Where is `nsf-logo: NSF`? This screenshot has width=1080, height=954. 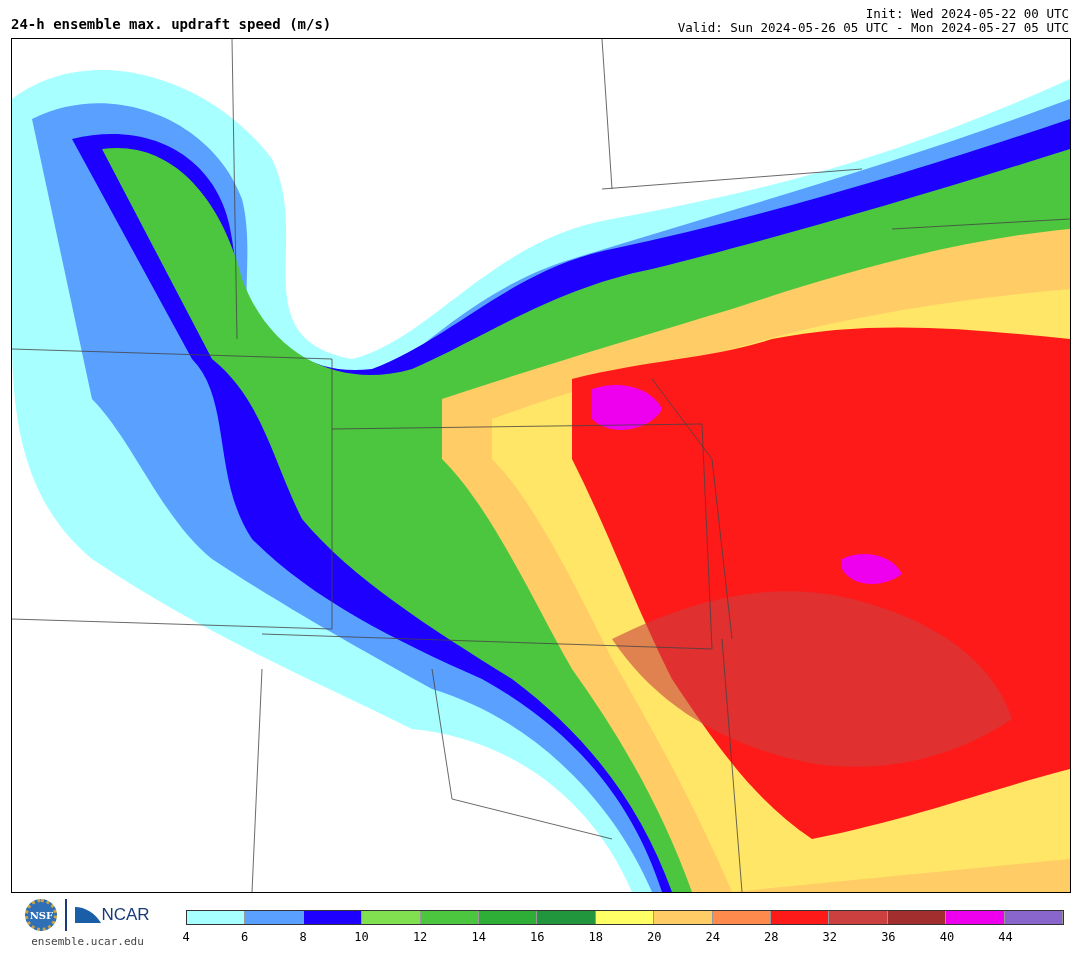
nsf-logo: NSF is located at coordinates (41, 915).